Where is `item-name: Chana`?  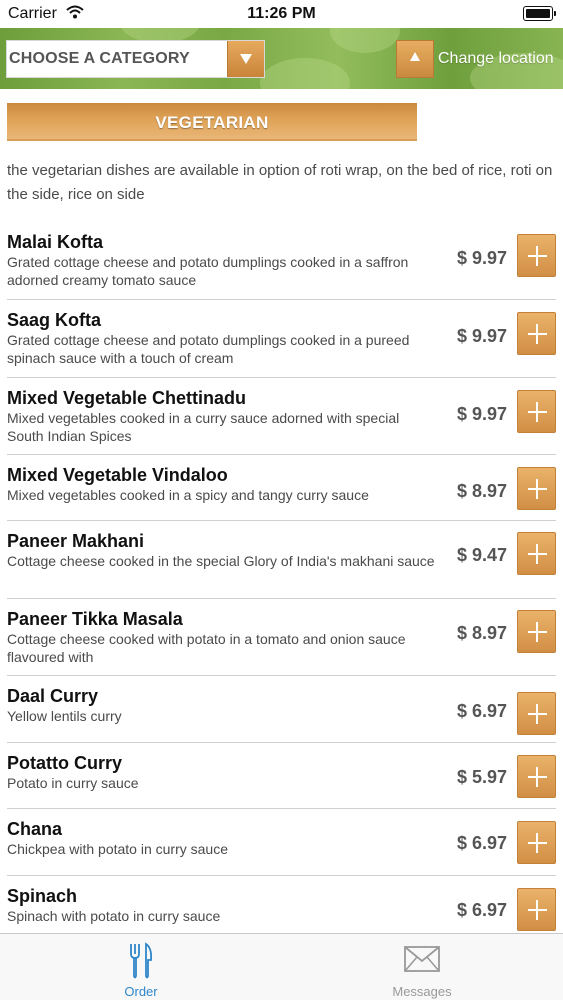
item-name: Chana is located at coordinates (35, 829).